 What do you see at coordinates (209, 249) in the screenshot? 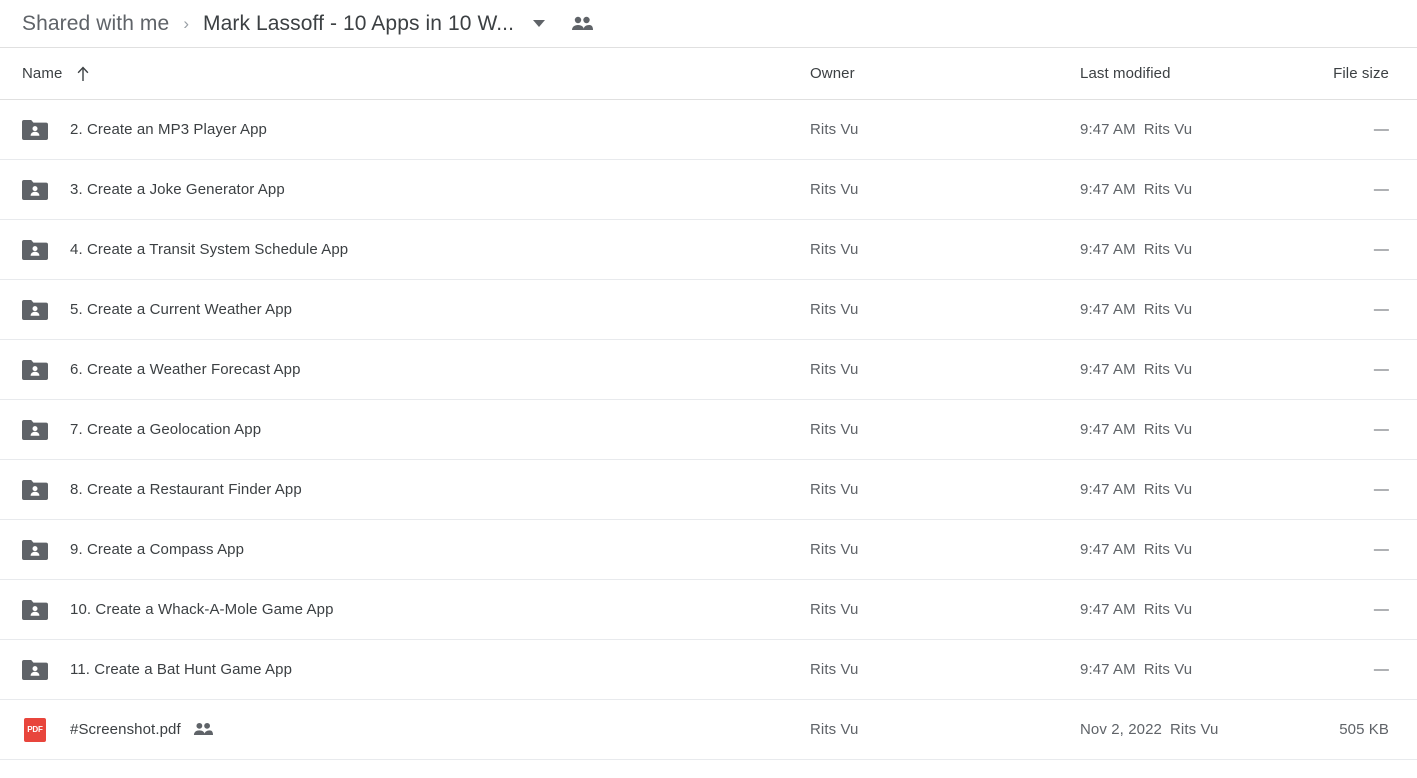
I see `row-title: 4. Create a Transit System Schedule App` at bounding box center [209, 249].